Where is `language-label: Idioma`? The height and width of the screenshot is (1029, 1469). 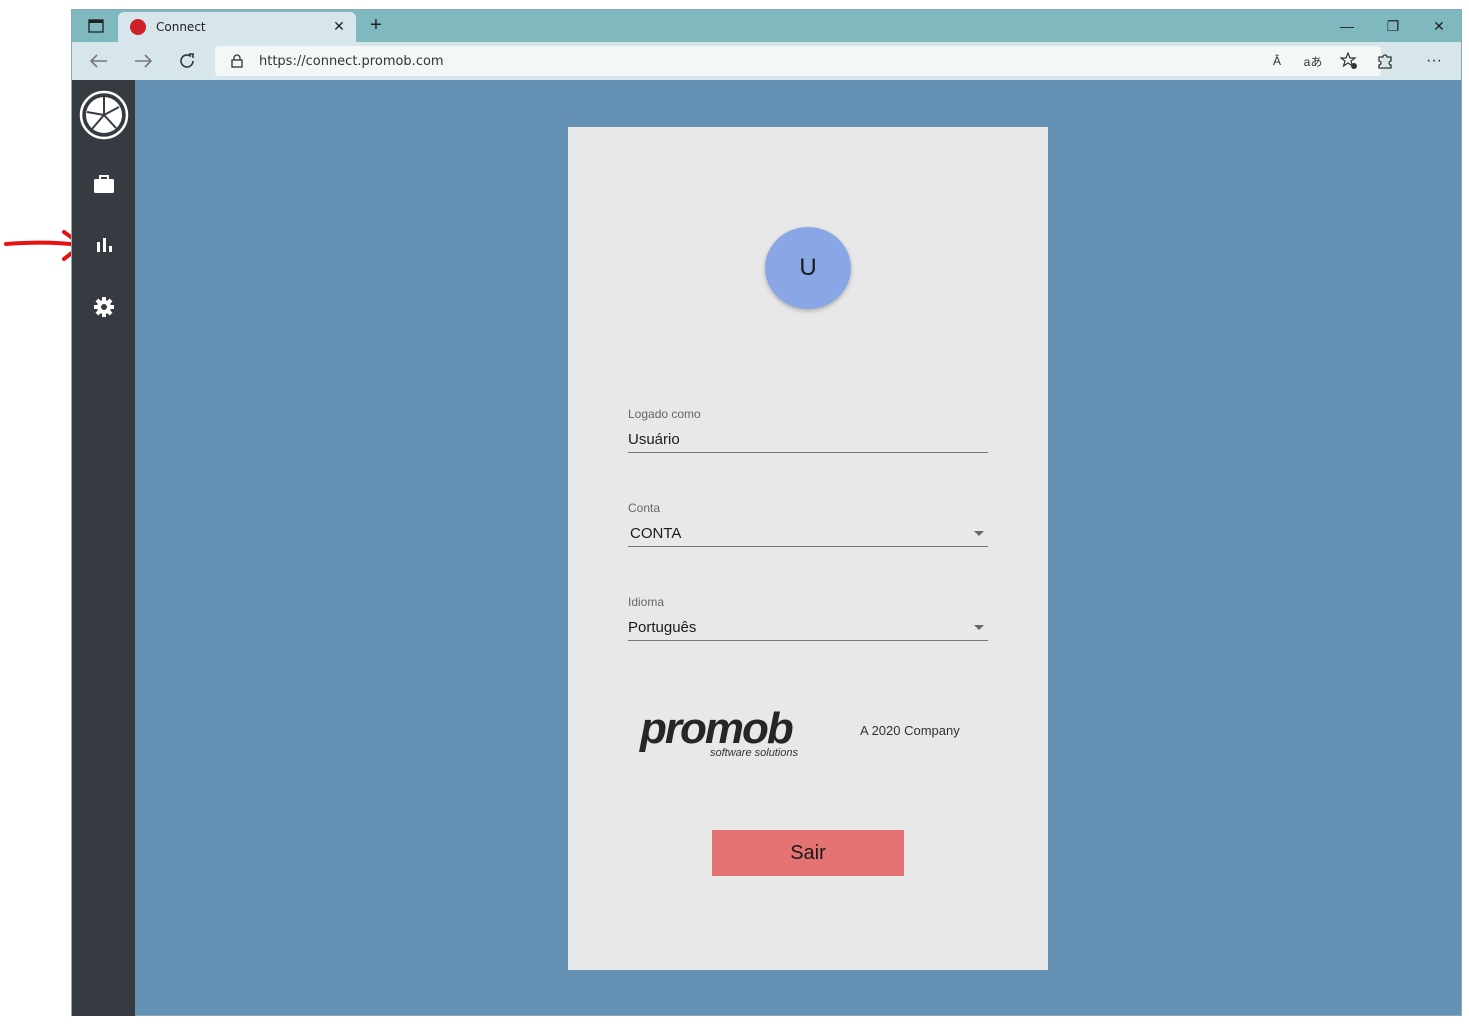 language-label: Idioma is located at coordinates (646, 602).